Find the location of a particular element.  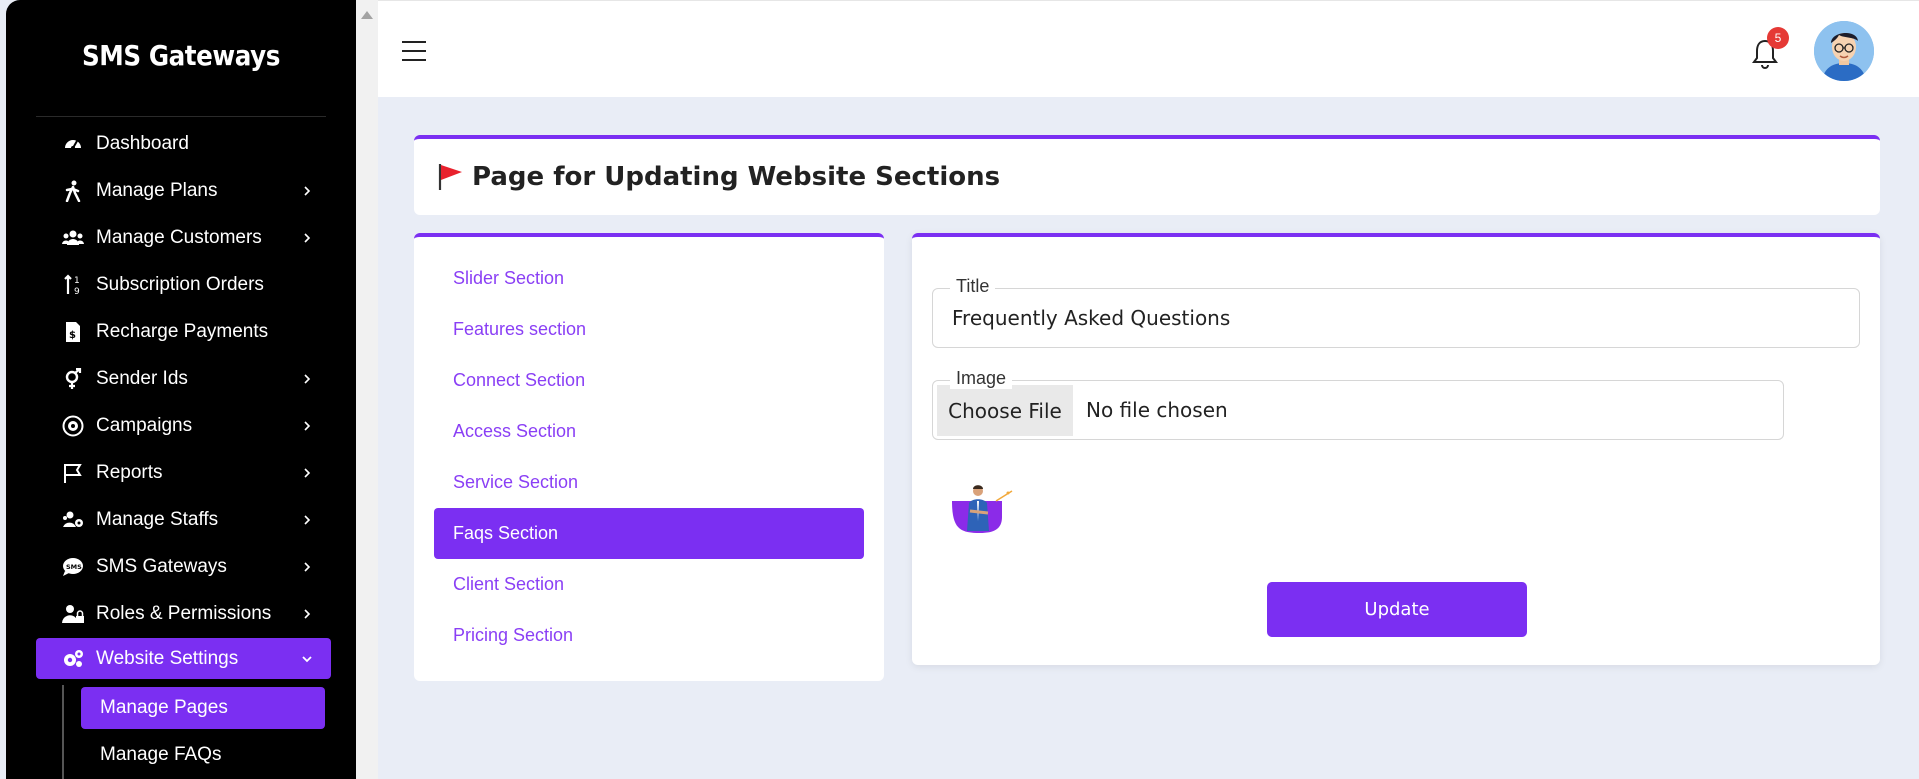

users-icon is located at coordinates (73, 238).